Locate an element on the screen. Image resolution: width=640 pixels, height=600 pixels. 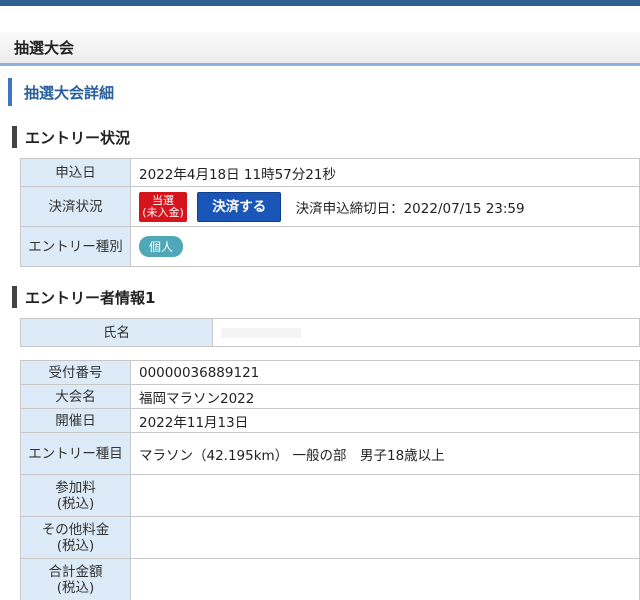
table-row: その他料金 (税込) is located at coordinates (330, 537).